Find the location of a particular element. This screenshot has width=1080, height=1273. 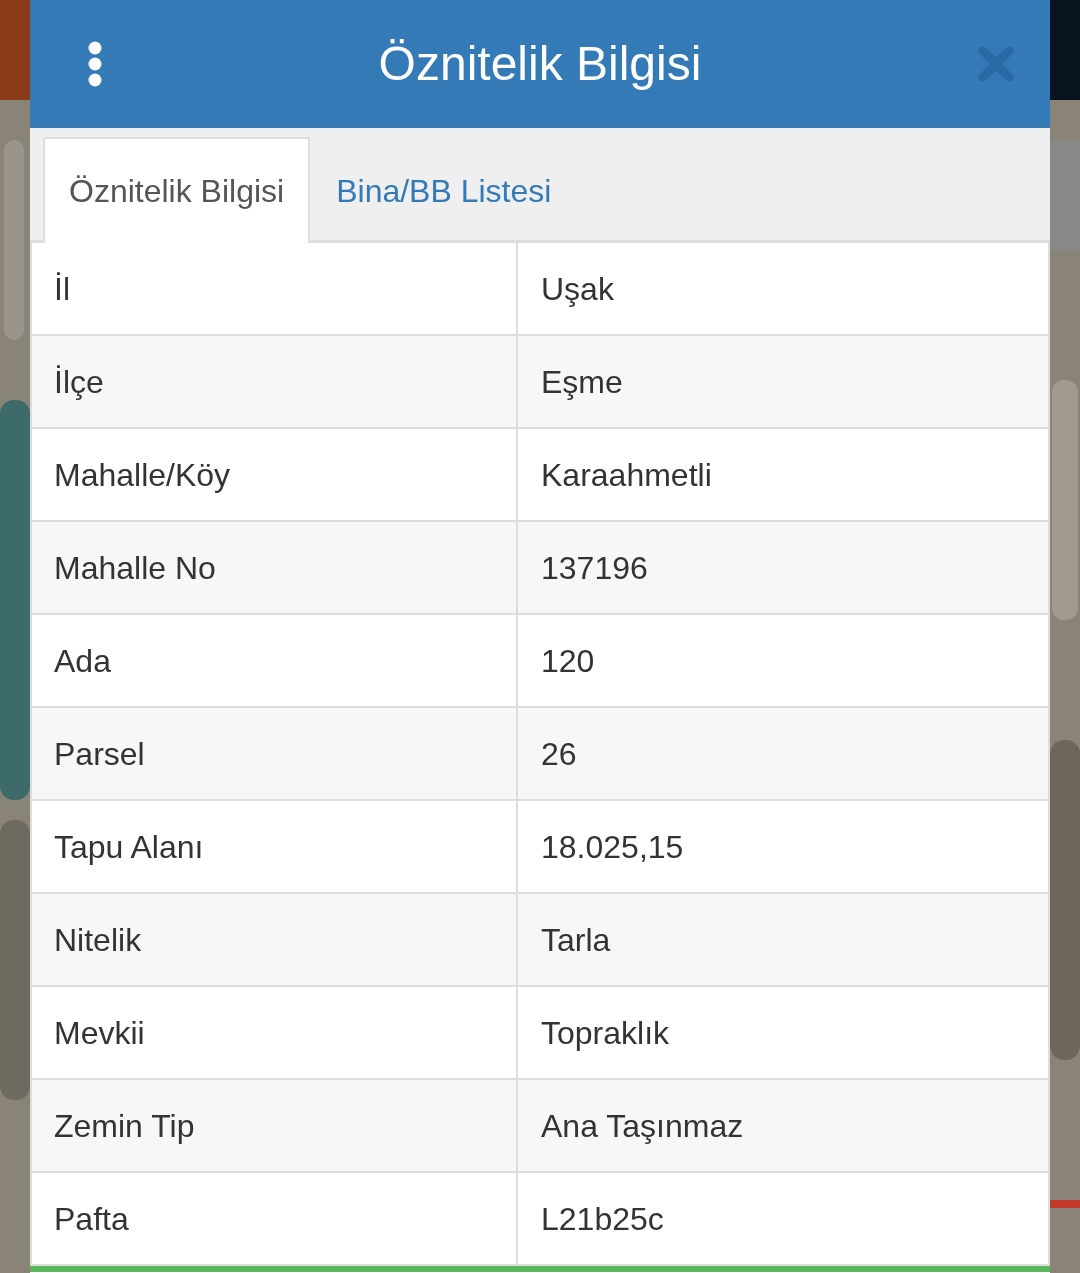

field-label: Parsel is located at coordinates (274, 754).